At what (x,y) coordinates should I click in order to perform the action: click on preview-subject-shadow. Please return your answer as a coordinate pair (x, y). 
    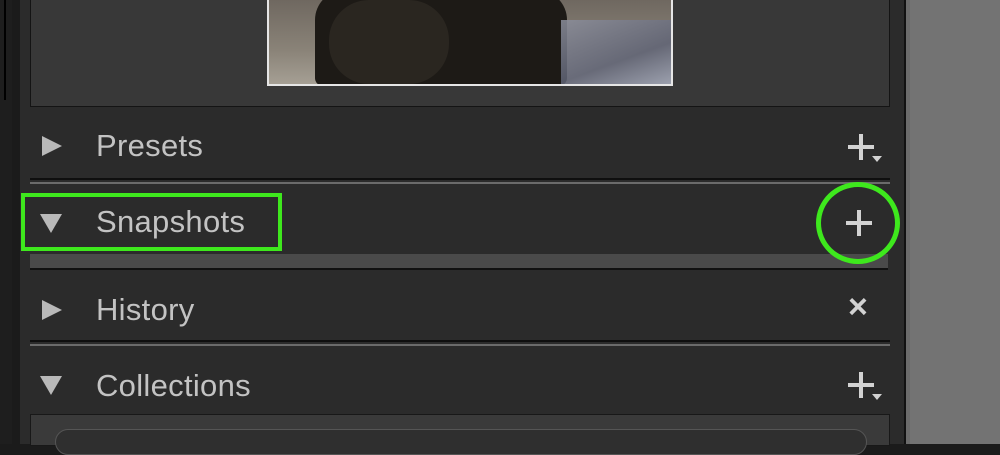
    Looking at the image, I should click on (389, 42).